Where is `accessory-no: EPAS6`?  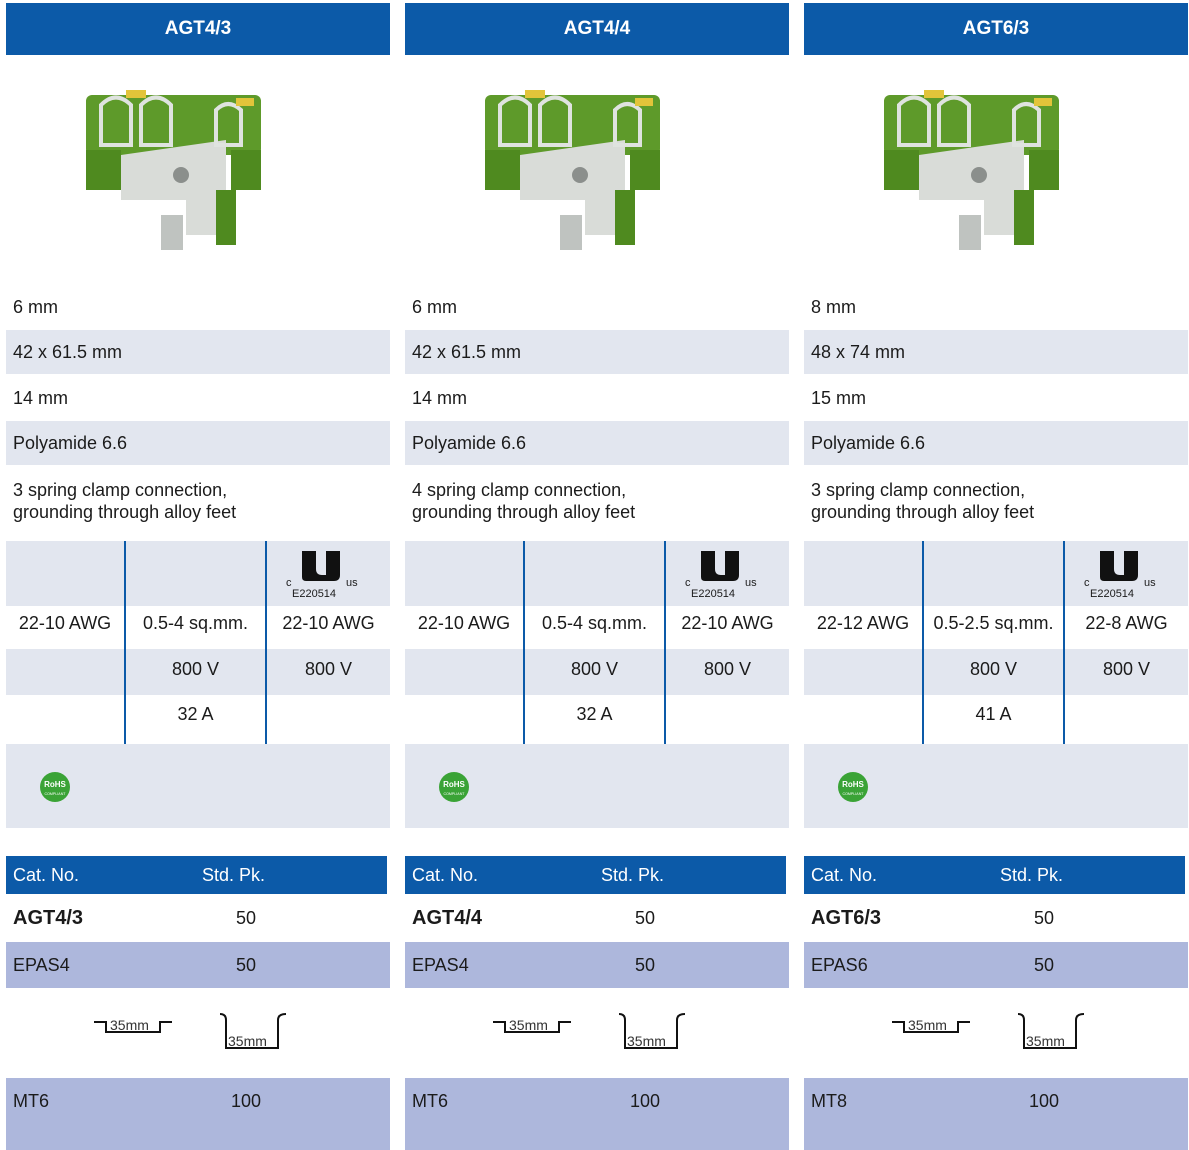
accessory-no: EPAS6 is located at coordinates (839, 965).